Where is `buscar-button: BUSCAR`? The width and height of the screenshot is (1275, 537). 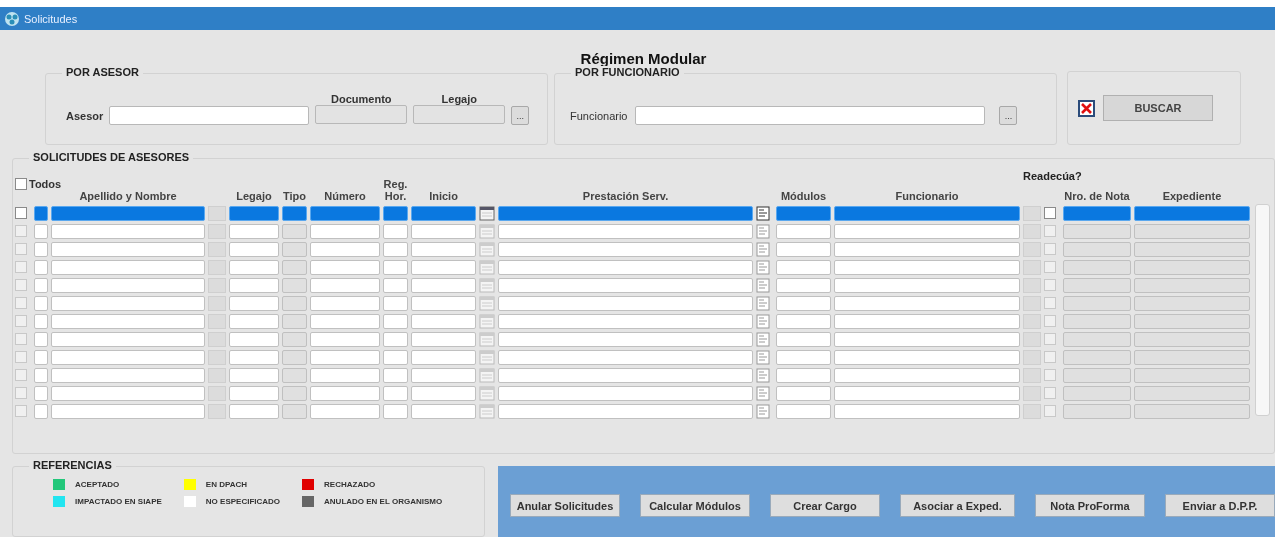
buscar-button: BUSCAR is located at coordinates (1158, 108).